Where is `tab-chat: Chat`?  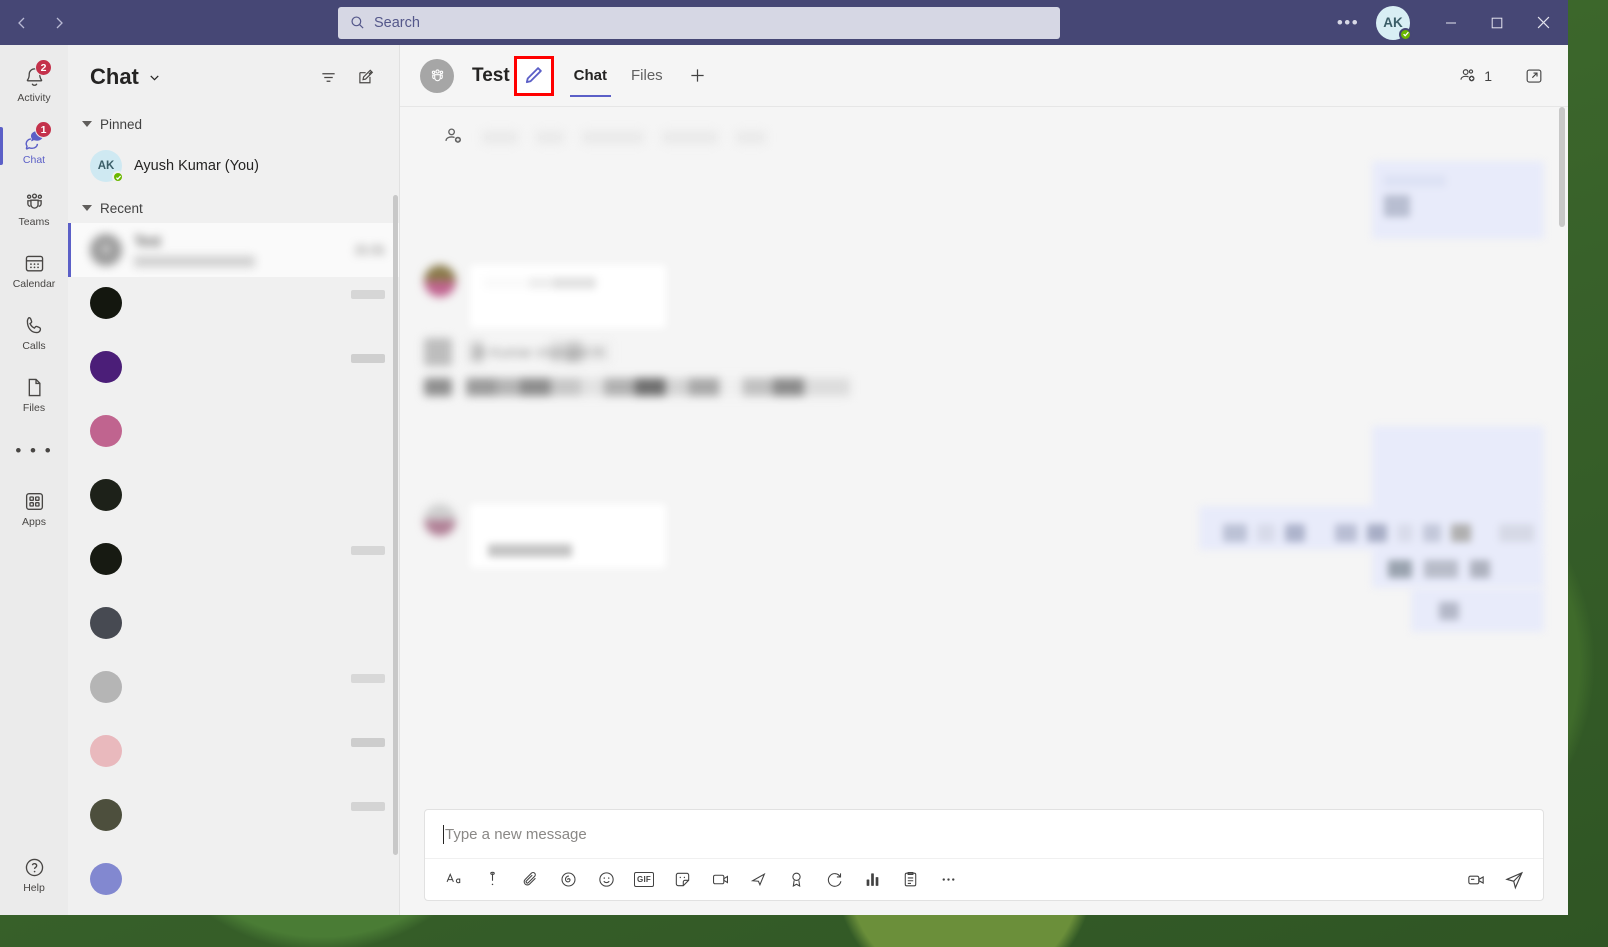 tab-chat: Chat is located at coordinates (590, 76).